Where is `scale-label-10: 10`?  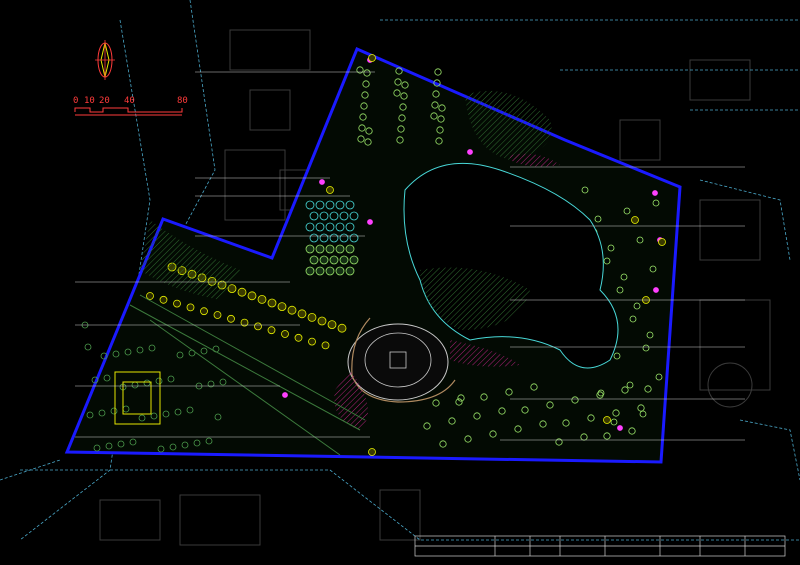 scale-label-10: 10 is located at coordinates (89, 101).